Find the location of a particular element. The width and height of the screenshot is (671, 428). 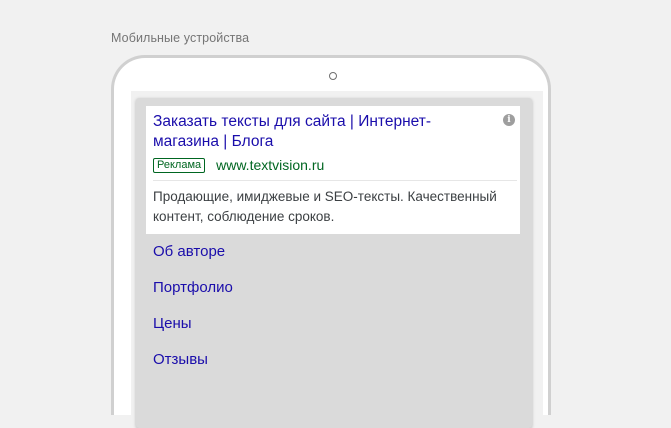

camera-icon is located at coordinates (333, 76).